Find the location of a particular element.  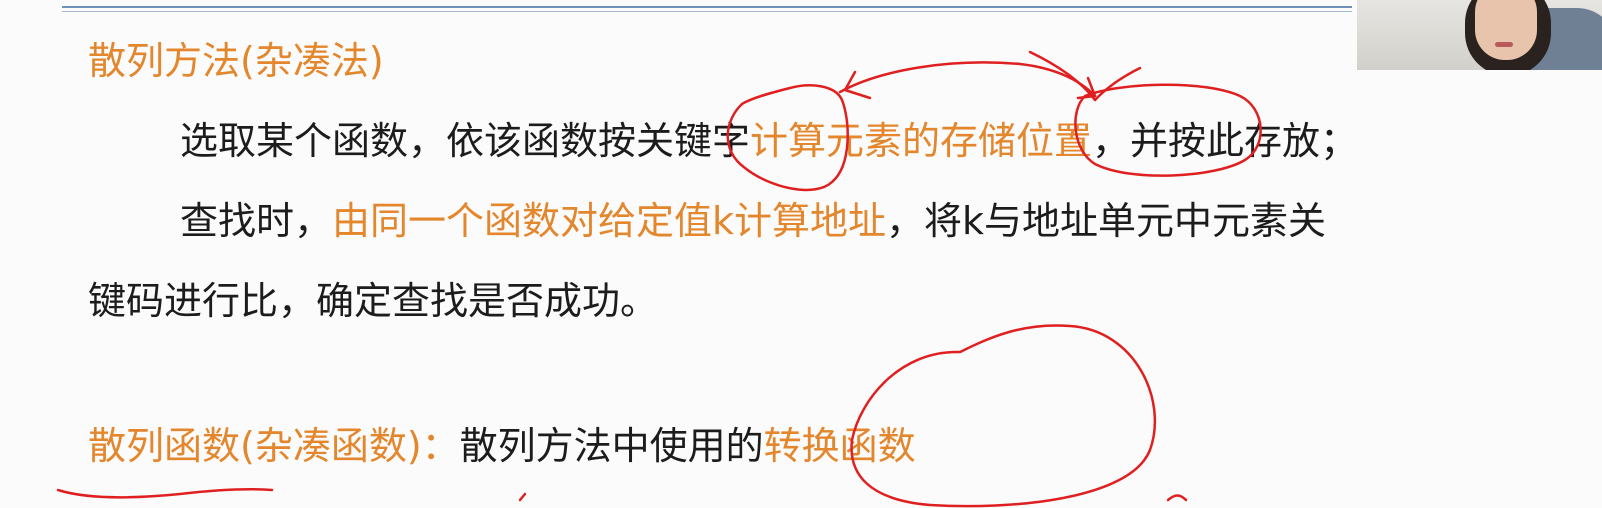

annotation-circle-transform-function is located at coordinates (1003, 416).